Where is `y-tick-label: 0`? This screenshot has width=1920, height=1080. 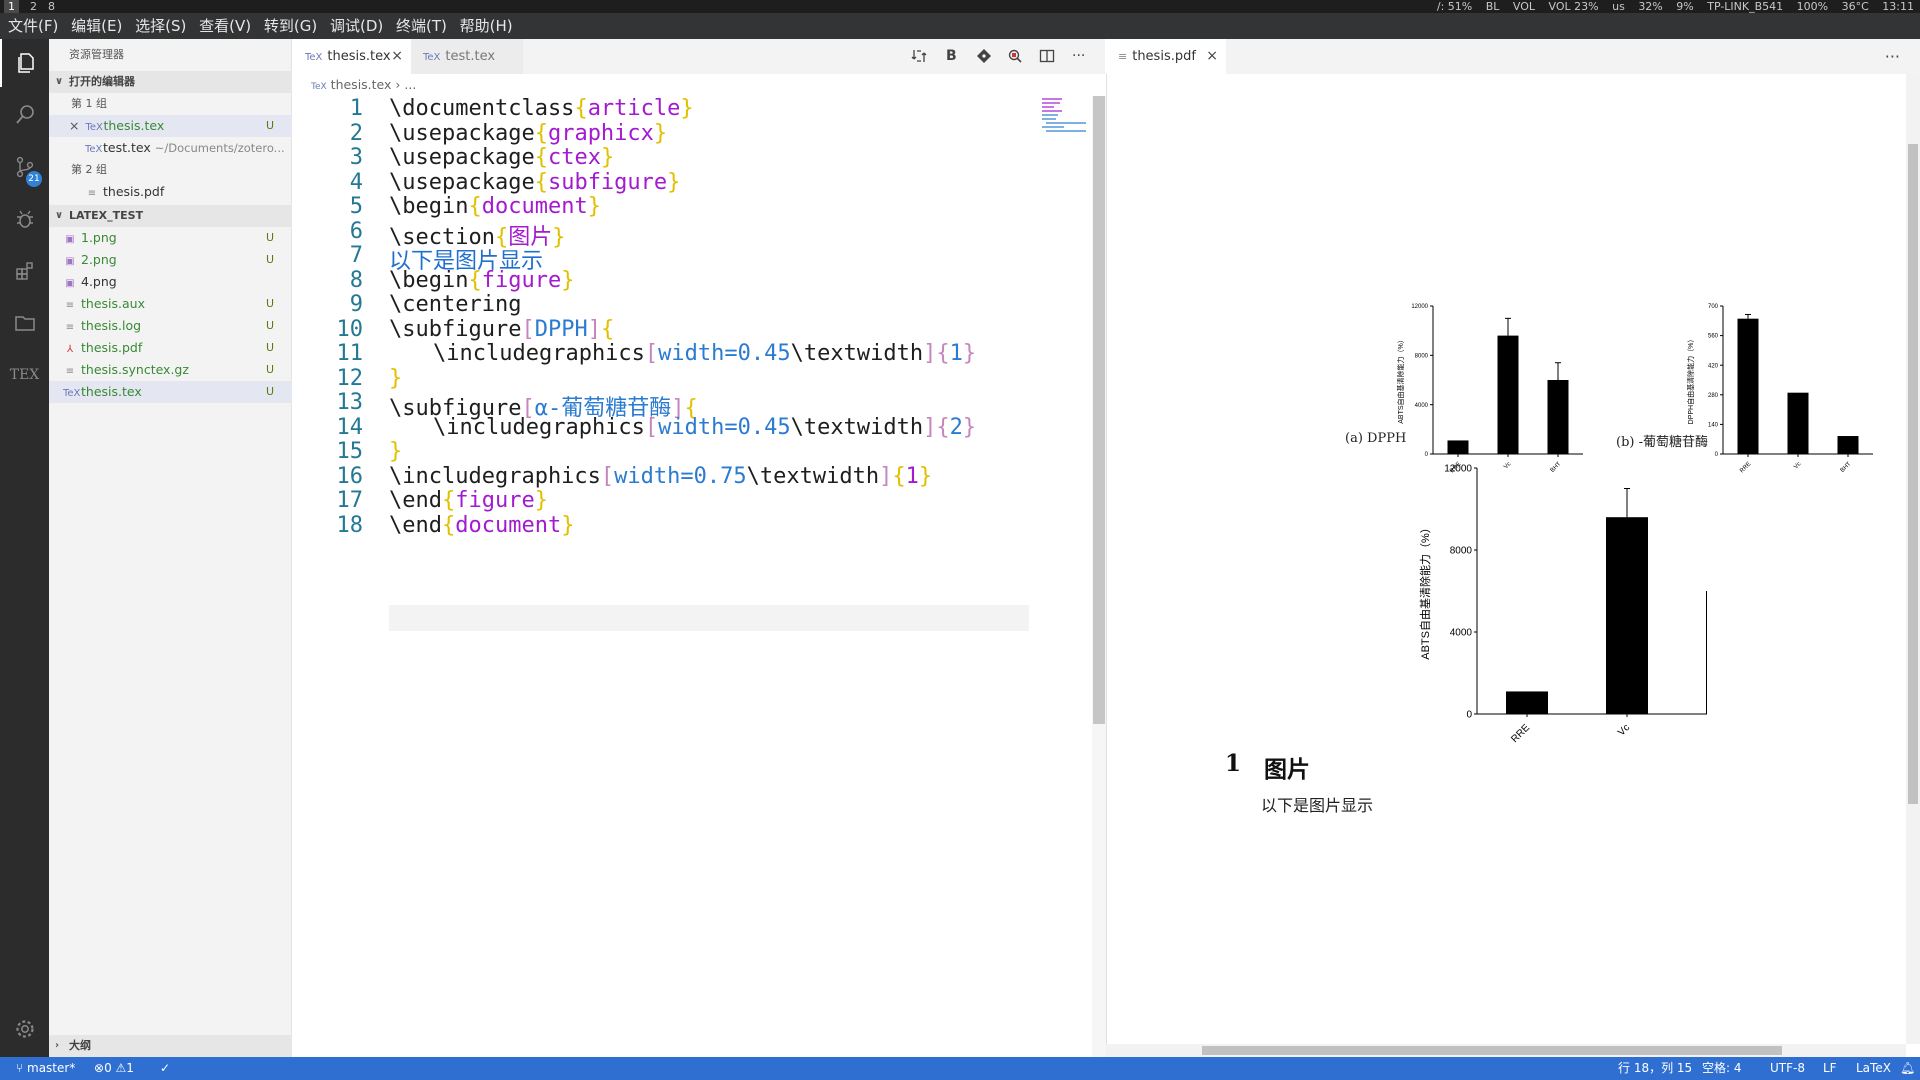
y-tick-label: 0 is located at coordinates (1717, 455).